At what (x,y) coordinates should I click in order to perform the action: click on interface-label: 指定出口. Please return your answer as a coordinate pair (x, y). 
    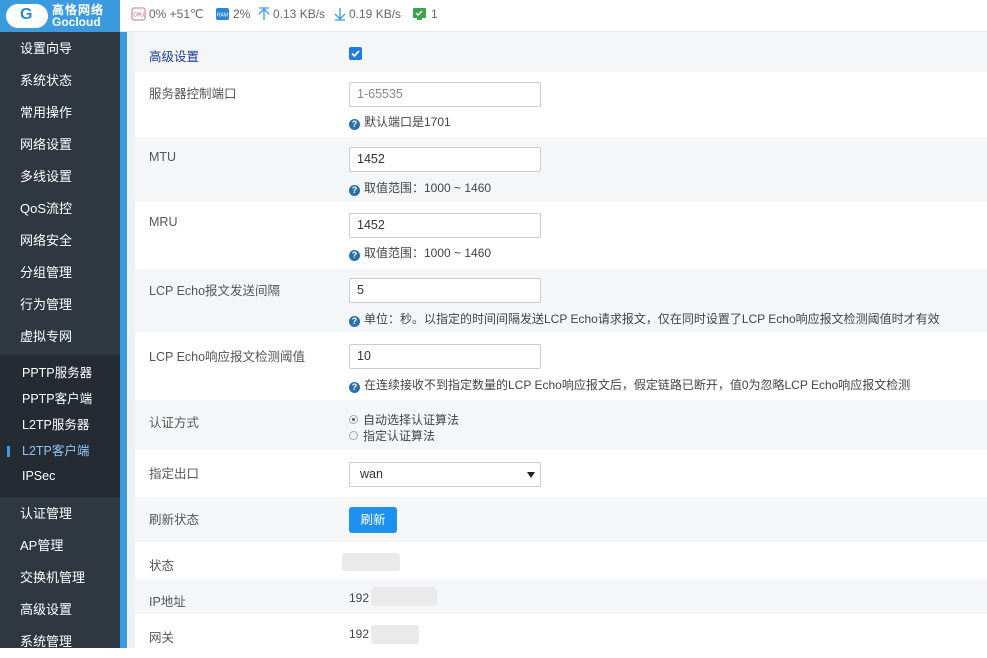
    Looking at the image, I should click on (174, 474).